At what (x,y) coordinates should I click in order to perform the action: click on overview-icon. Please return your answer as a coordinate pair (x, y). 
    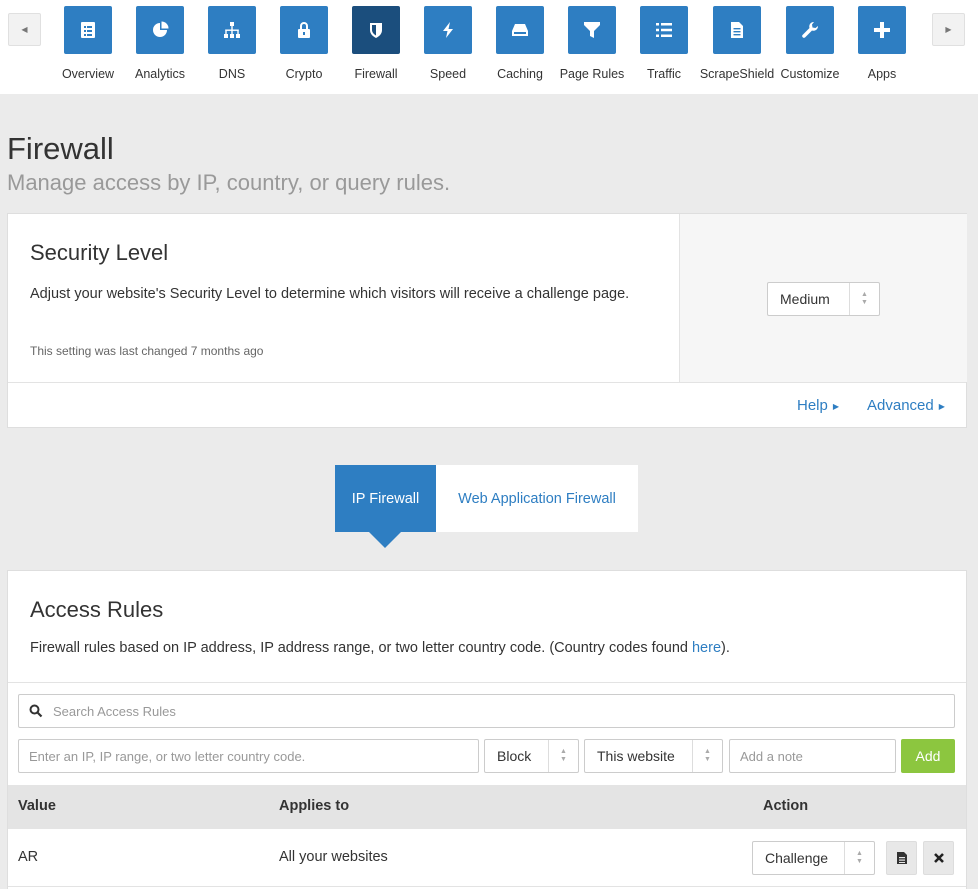
    Looking at the image, I should click on (88, 30).